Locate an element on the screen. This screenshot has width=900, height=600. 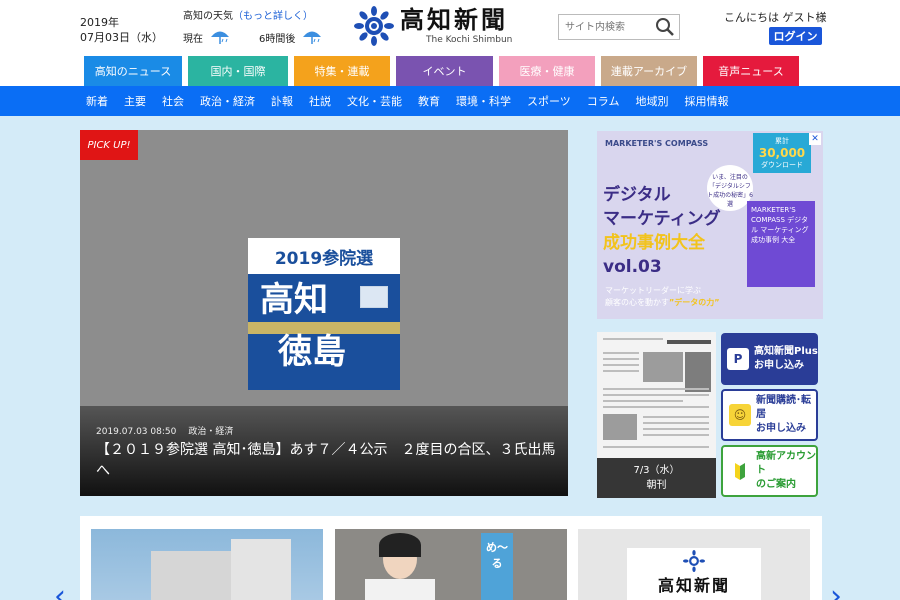
pickup-headline: 【２０１９参院選 高知･徳島】あす７／４公示 ２度目の合区、３氏出馬へ is located at coordinates (326, 461).